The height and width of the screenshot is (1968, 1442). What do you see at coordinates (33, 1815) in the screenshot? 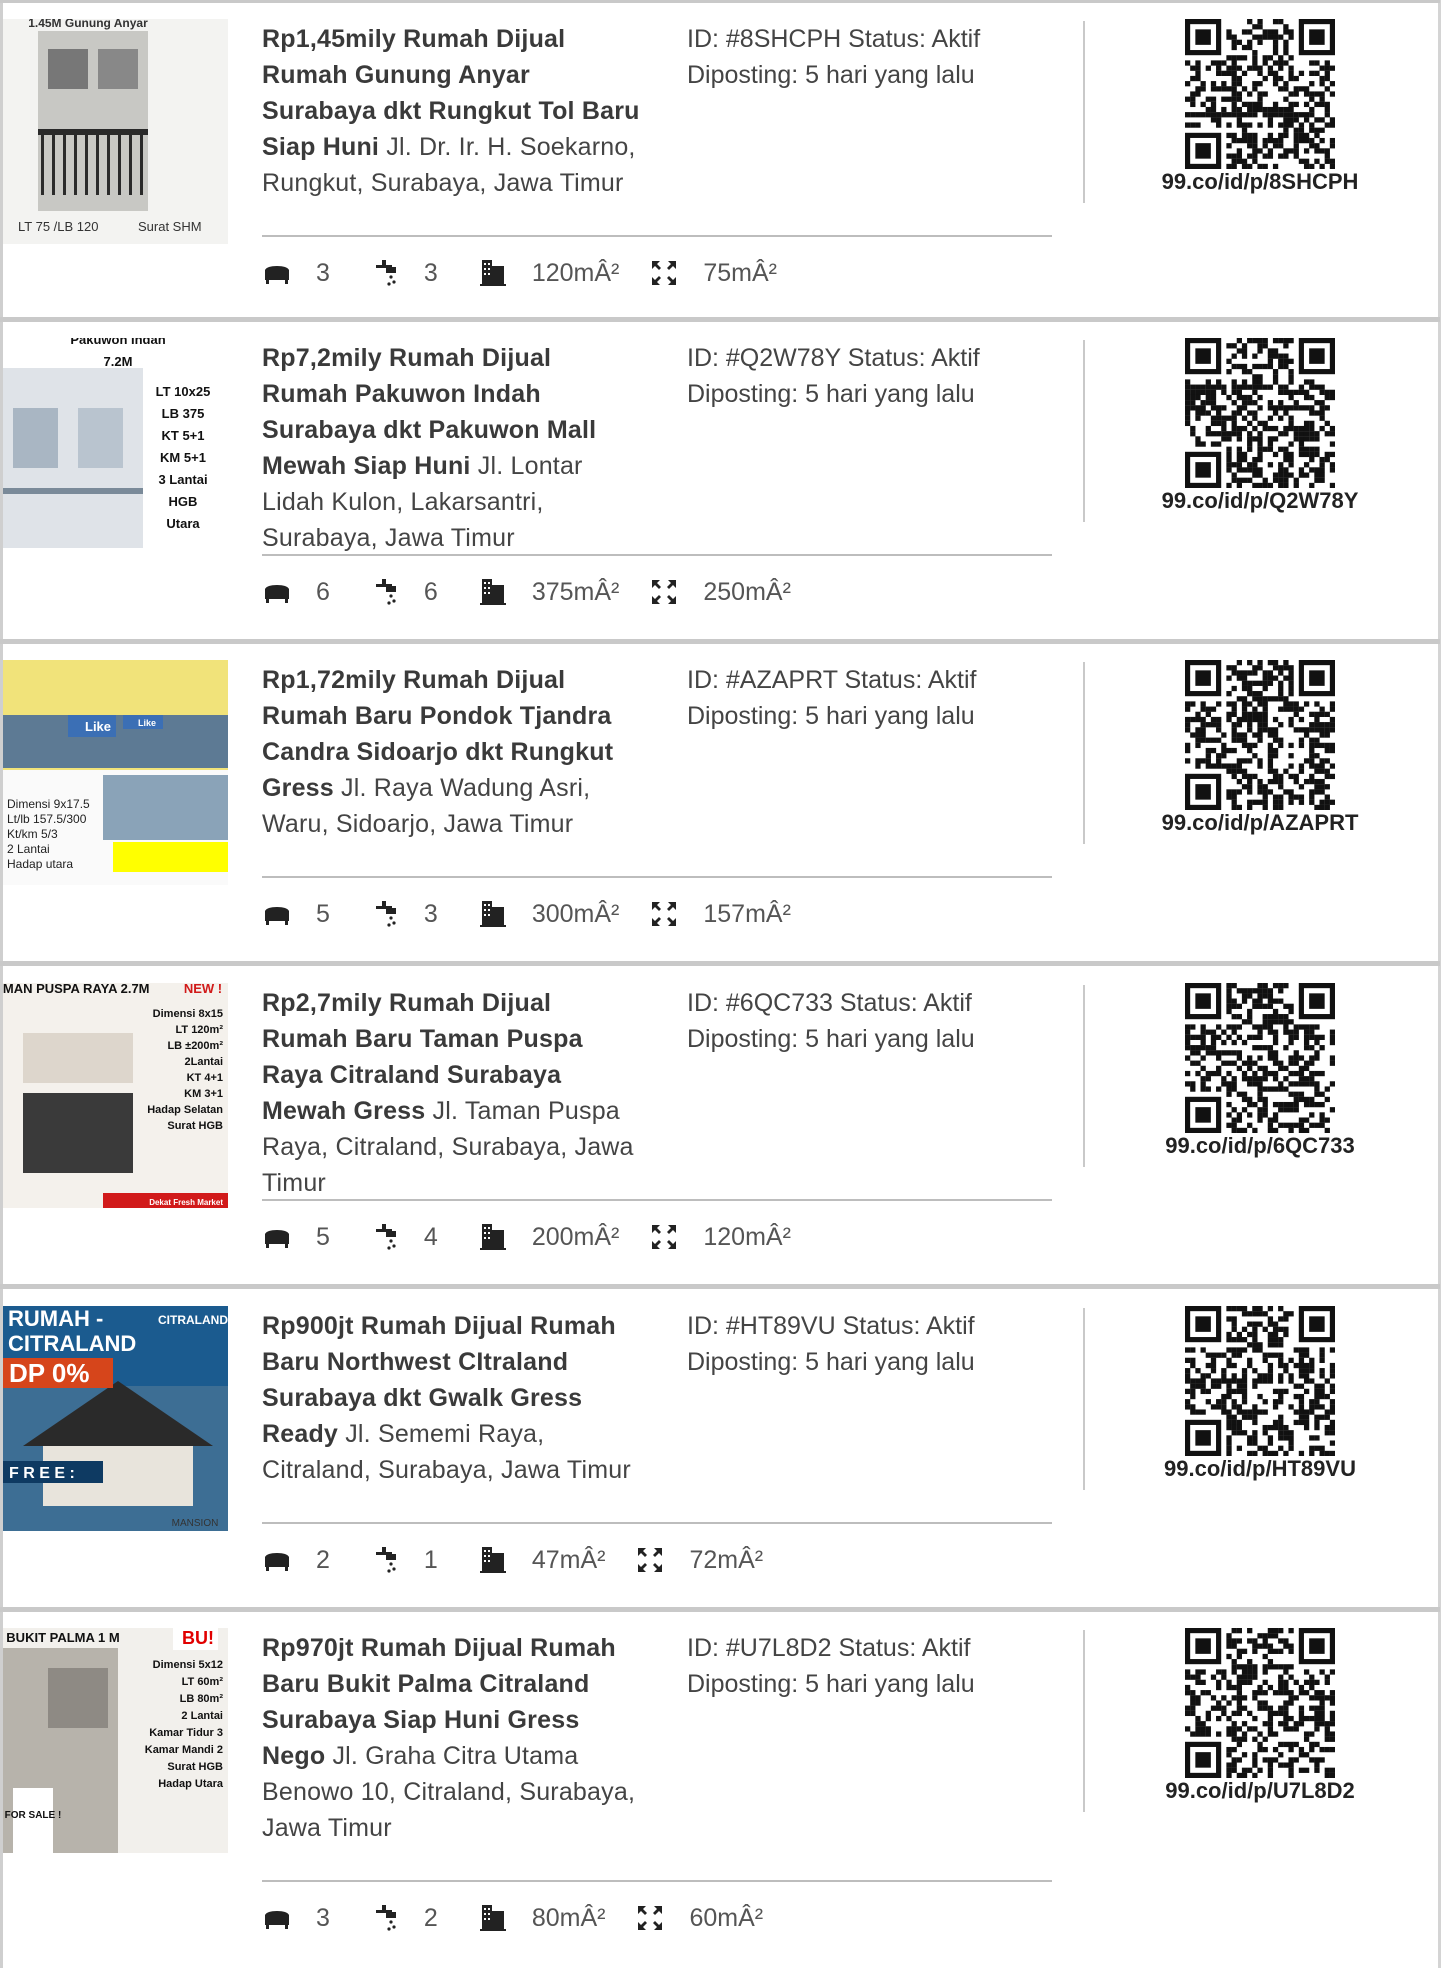
I see `svg-text: FOR SALE !` at bounding box center [33, 1815].